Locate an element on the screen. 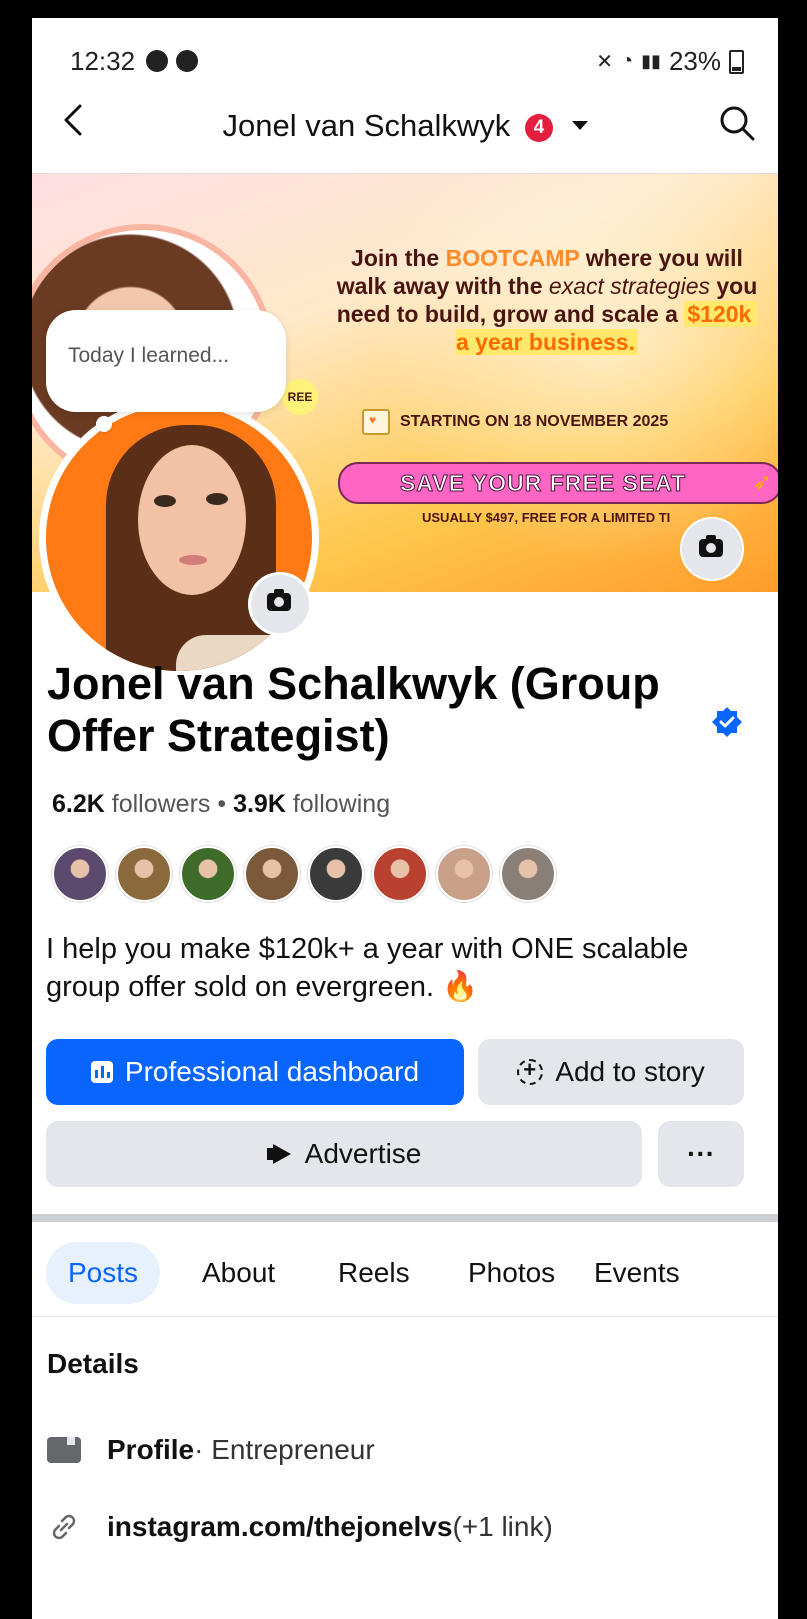 The width and height of the screenshot is (807, 1619). profile-tabs: Posts About Reels Photos Events is located at coordinates (405, 1273).